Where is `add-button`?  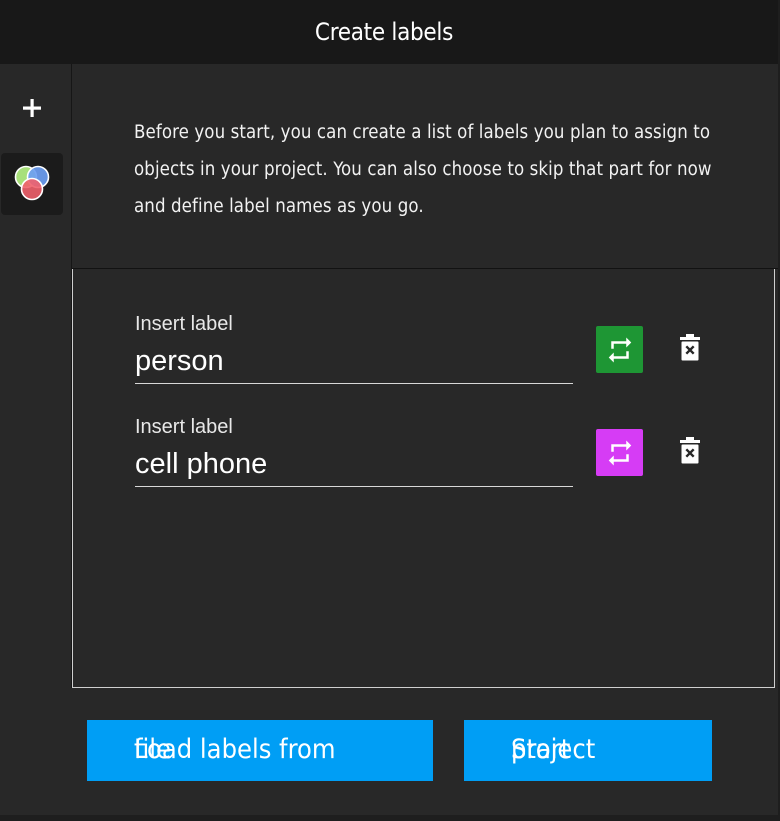 add-button is located at coordinates (32, 108).